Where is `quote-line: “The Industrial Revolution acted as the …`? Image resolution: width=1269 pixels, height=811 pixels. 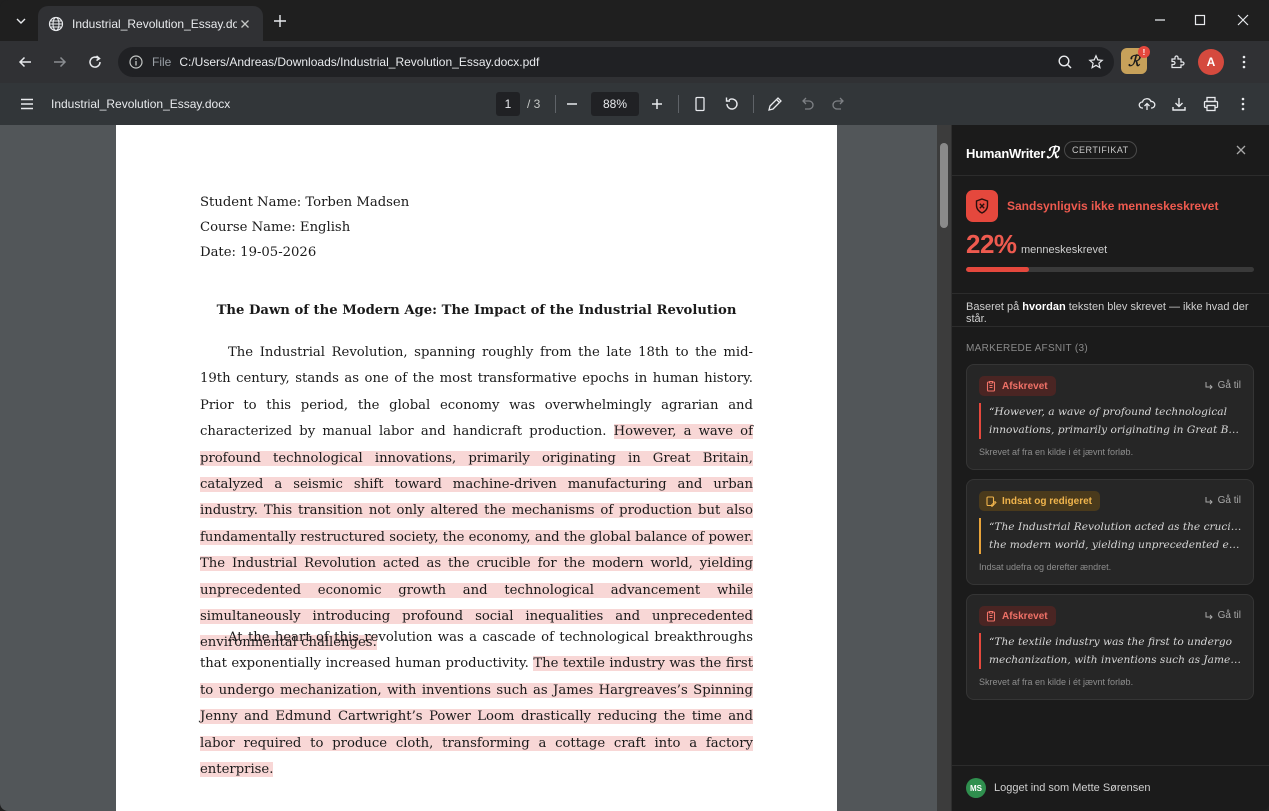 quote-line: “The Industrial Revolution acted as the … is located at coordinates (1116, 527).